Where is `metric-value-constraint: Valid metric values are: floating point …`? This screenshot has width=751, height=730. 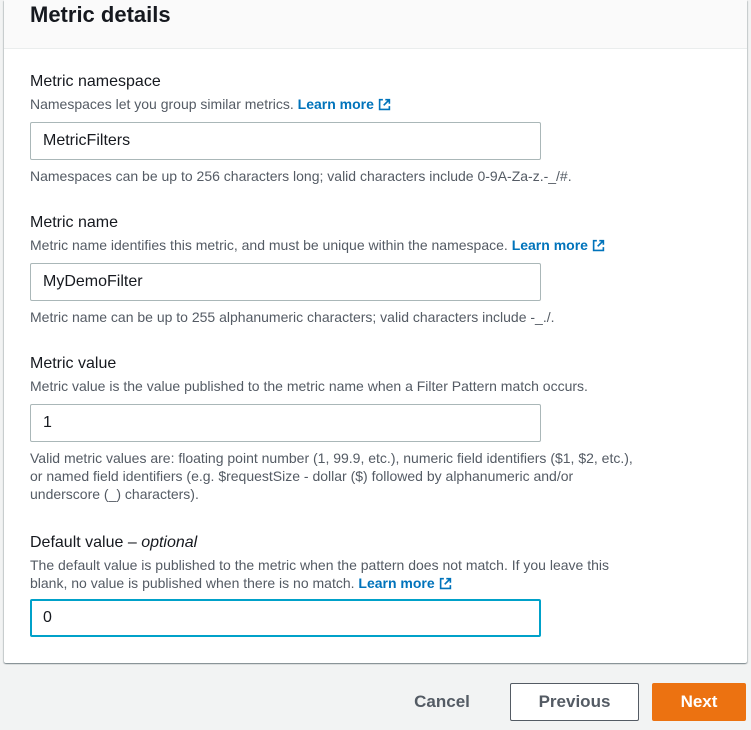
metric-value-constraint: Valid metric values are: floating point … is located at coordinates (331, 476).